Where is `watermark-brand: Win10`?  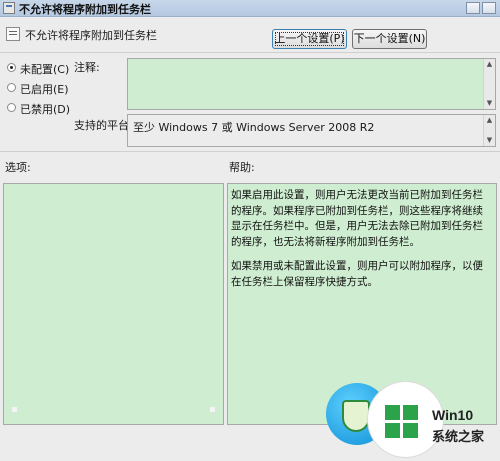 watermark-brand: Win10 is located at coordinates (453, 415).